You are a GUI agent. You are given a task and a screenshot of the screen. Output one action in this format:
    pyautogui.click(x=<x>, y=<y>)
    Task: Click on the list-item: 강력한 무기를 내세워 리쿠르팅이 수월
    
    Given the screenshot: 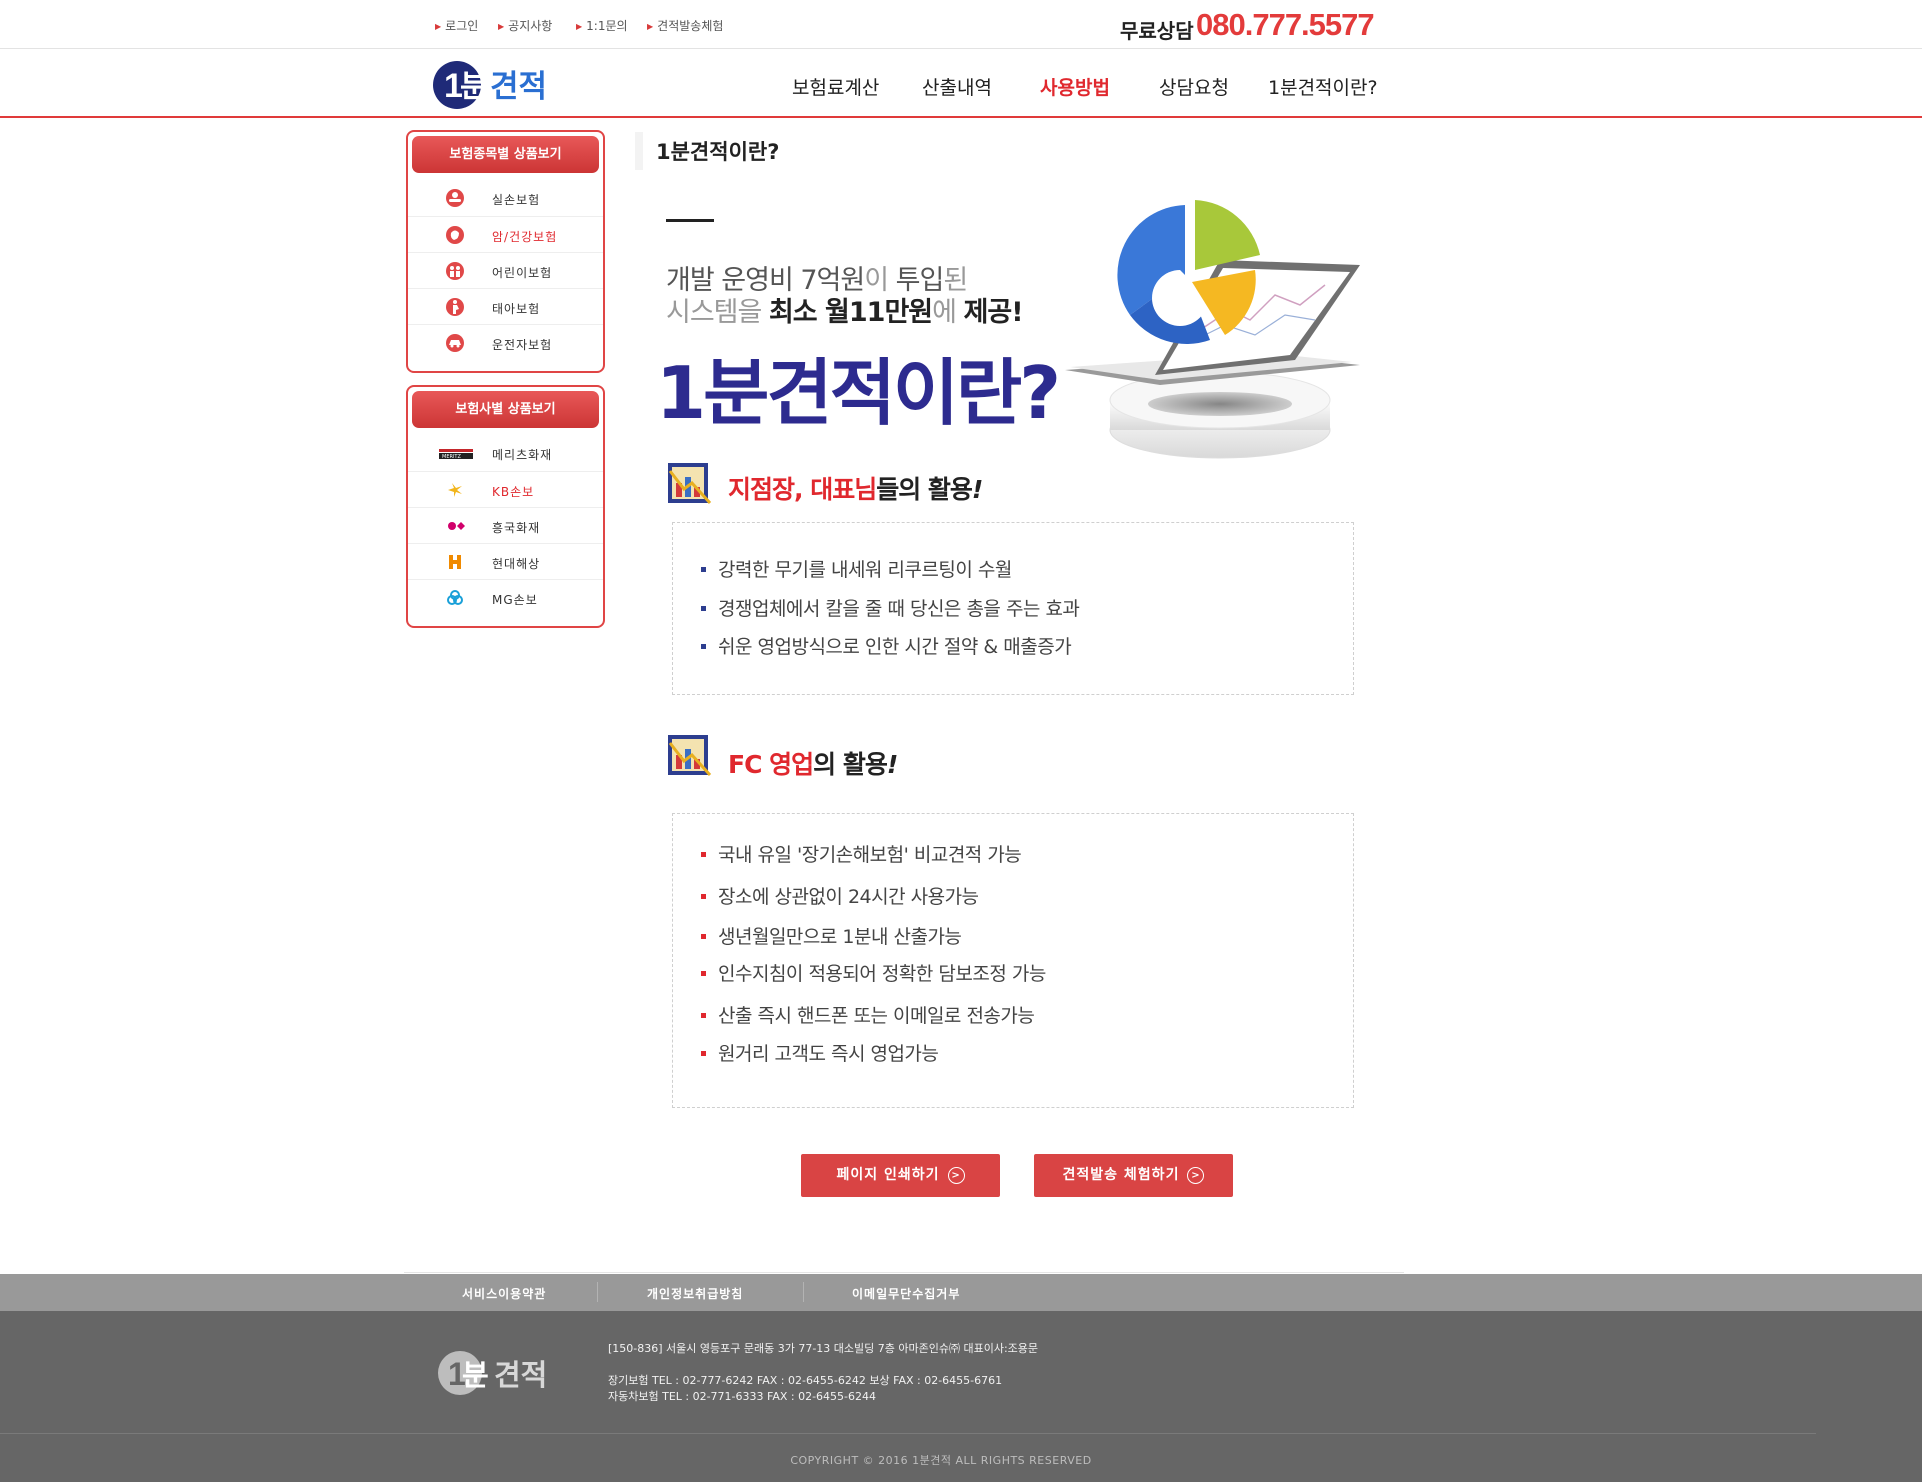 What is the action you would take?
    pyautogui.click(x=856, y=568)
    